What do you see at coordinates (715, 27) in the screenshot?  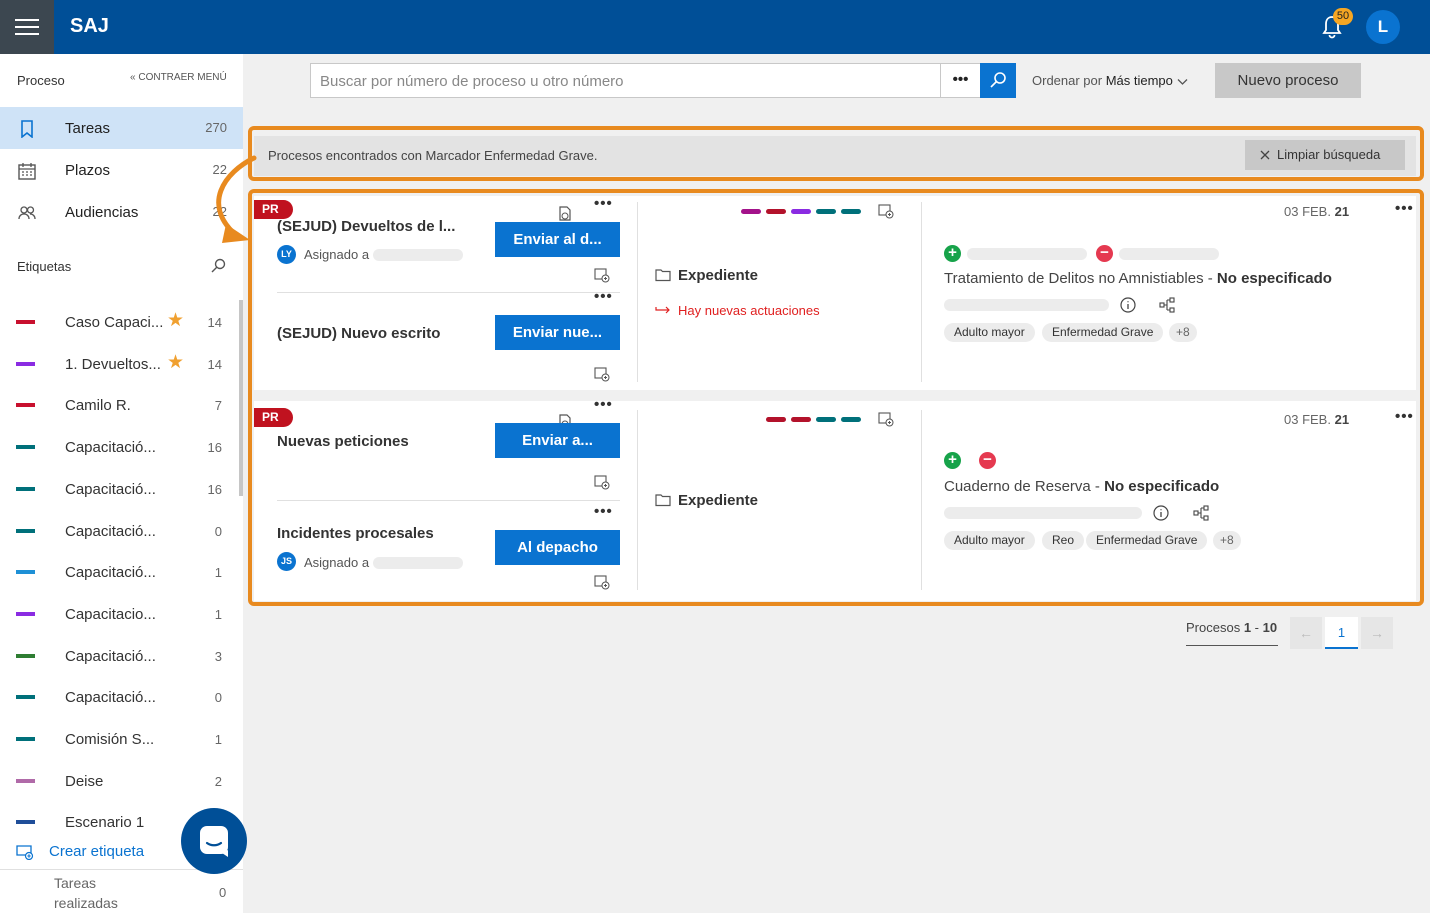 I see `top-bar` at bounding box center [715, 27].